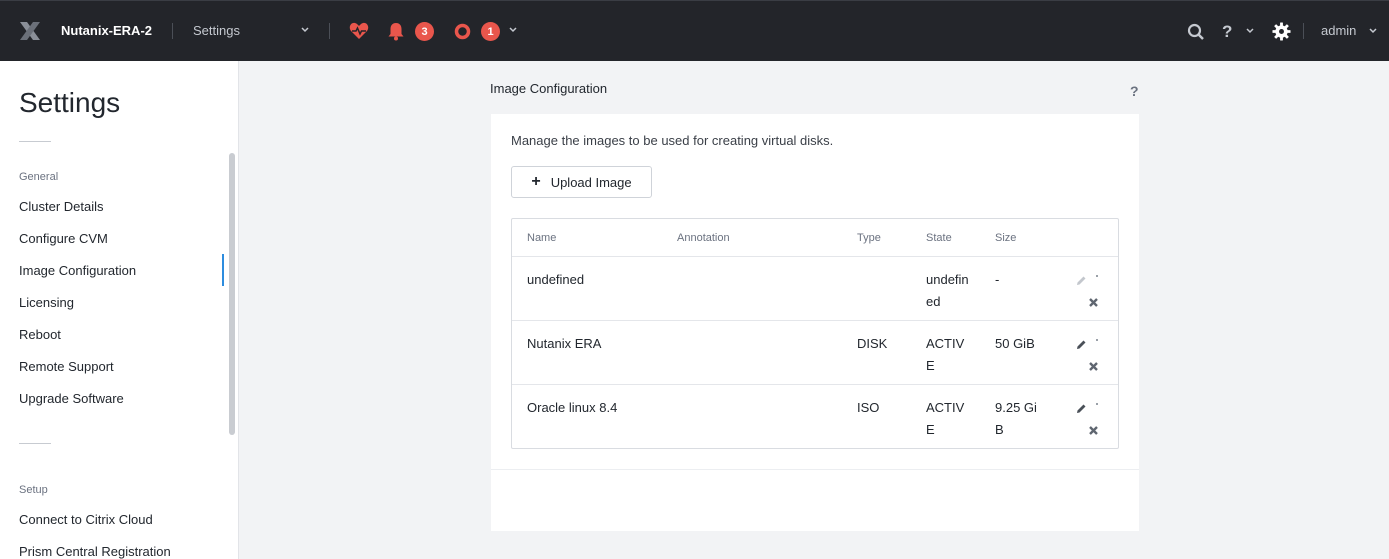  Describe the element at coordinates (216, 30) in the screenshot. I see `main-menu-select: Settings` at that location.